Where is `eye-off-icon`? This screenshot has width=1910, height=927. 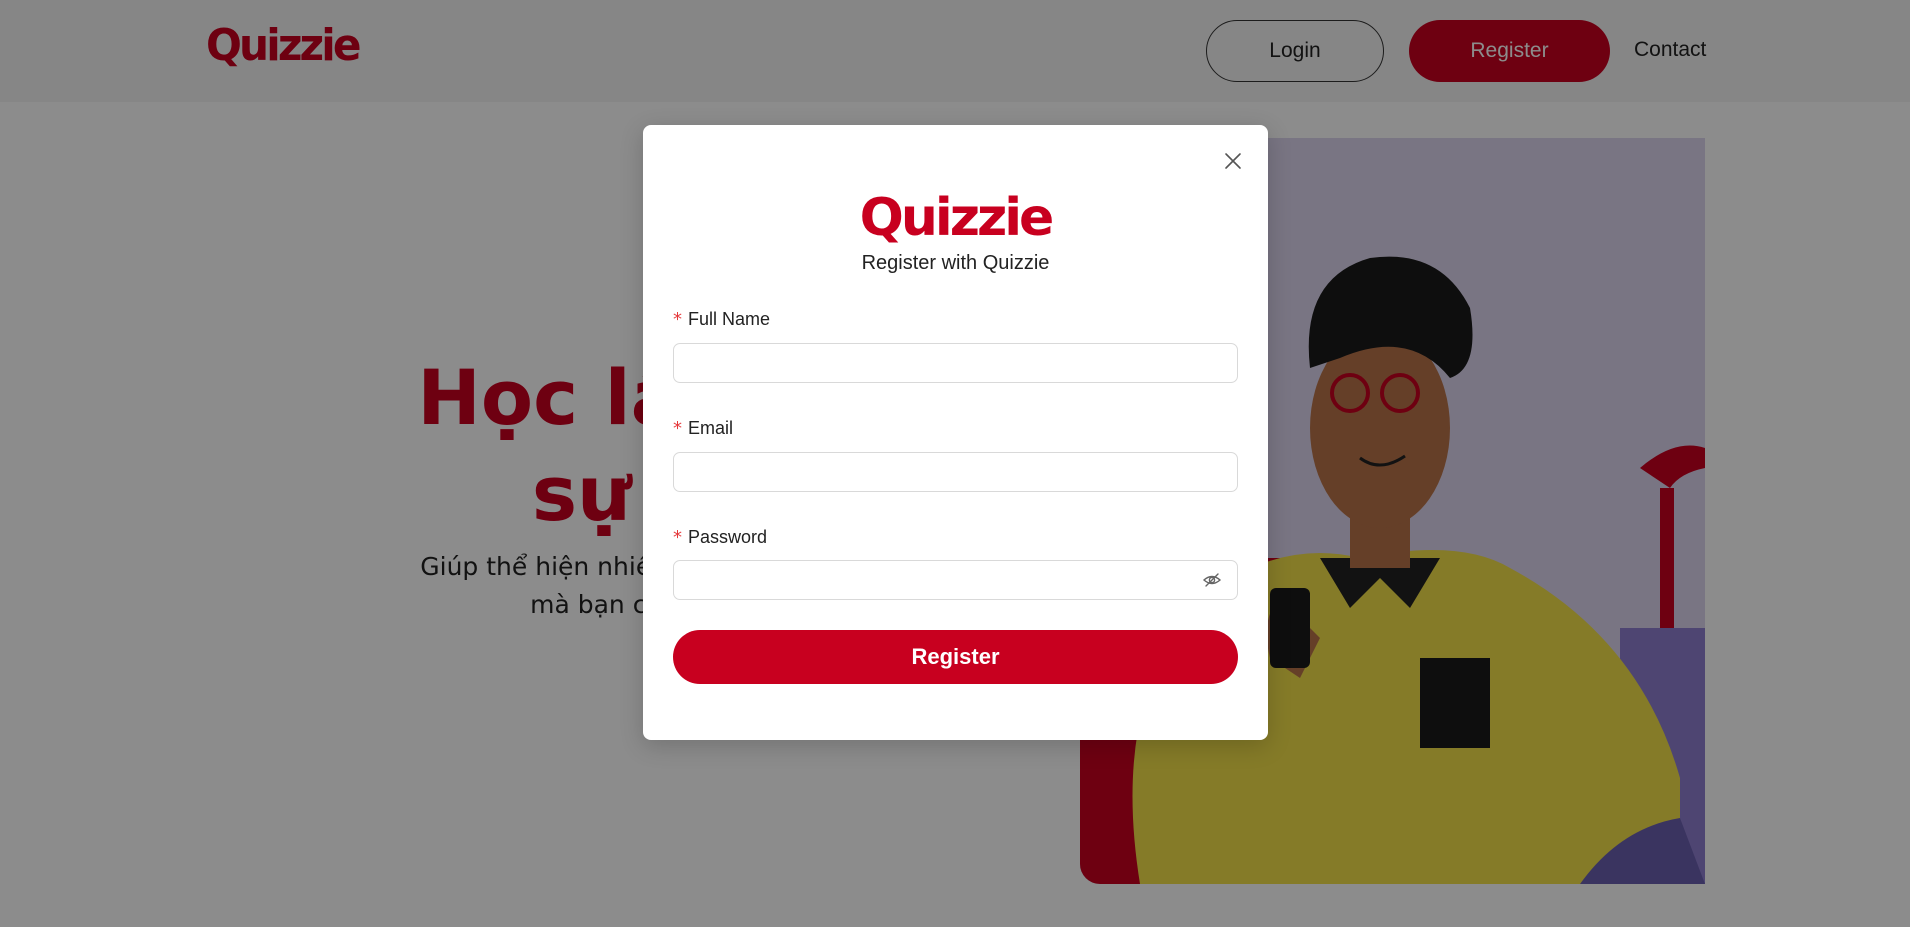 eye-off-icon is located at coordinates (1212, 580).